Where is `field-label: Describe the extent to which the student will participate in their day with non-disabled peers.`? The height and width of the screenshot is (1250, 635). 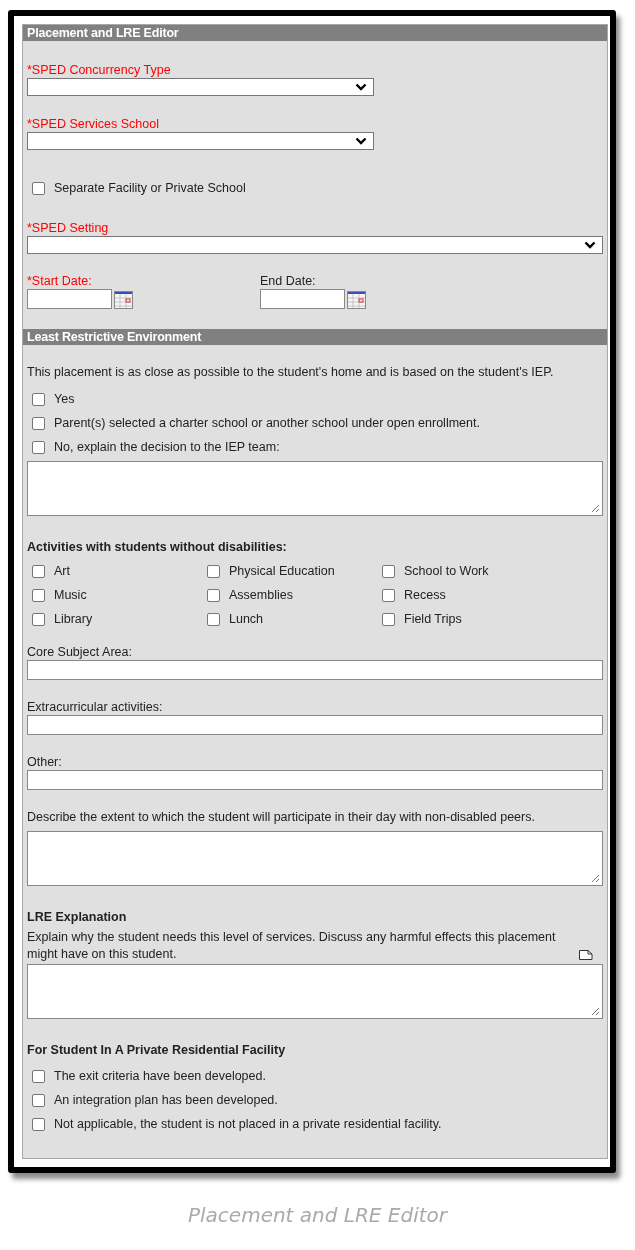 field-label: Describe the extent to which the student will participate in their day with non-disabled peers. is located at coordinates (281, 817).